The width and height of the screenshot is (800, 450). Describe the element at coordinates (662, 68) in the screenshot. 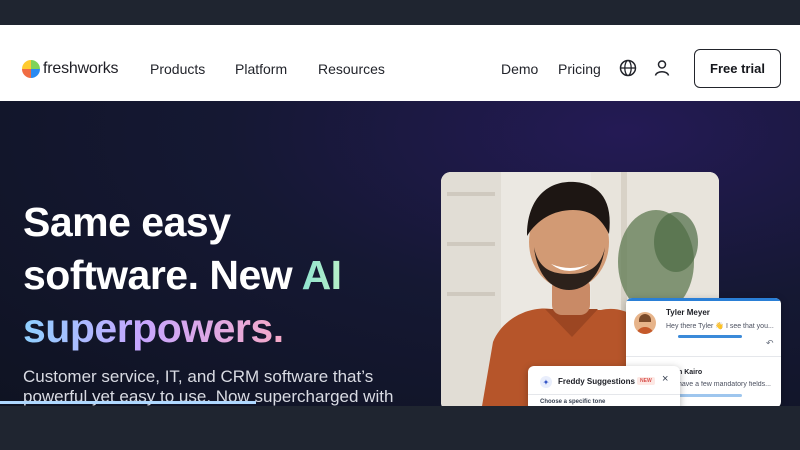

I see `user-icon` at that location.